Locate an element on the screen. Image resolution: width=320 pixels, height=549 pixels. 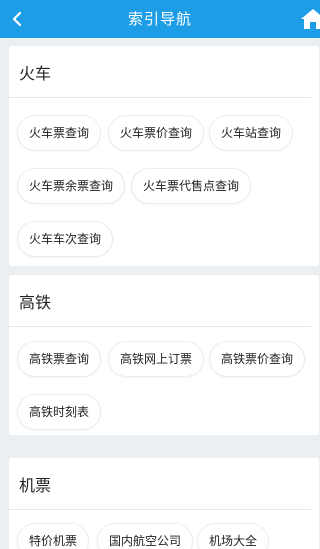
chip-domestic-airlines: 国内航空公司 is located at coordinates (145, 536).